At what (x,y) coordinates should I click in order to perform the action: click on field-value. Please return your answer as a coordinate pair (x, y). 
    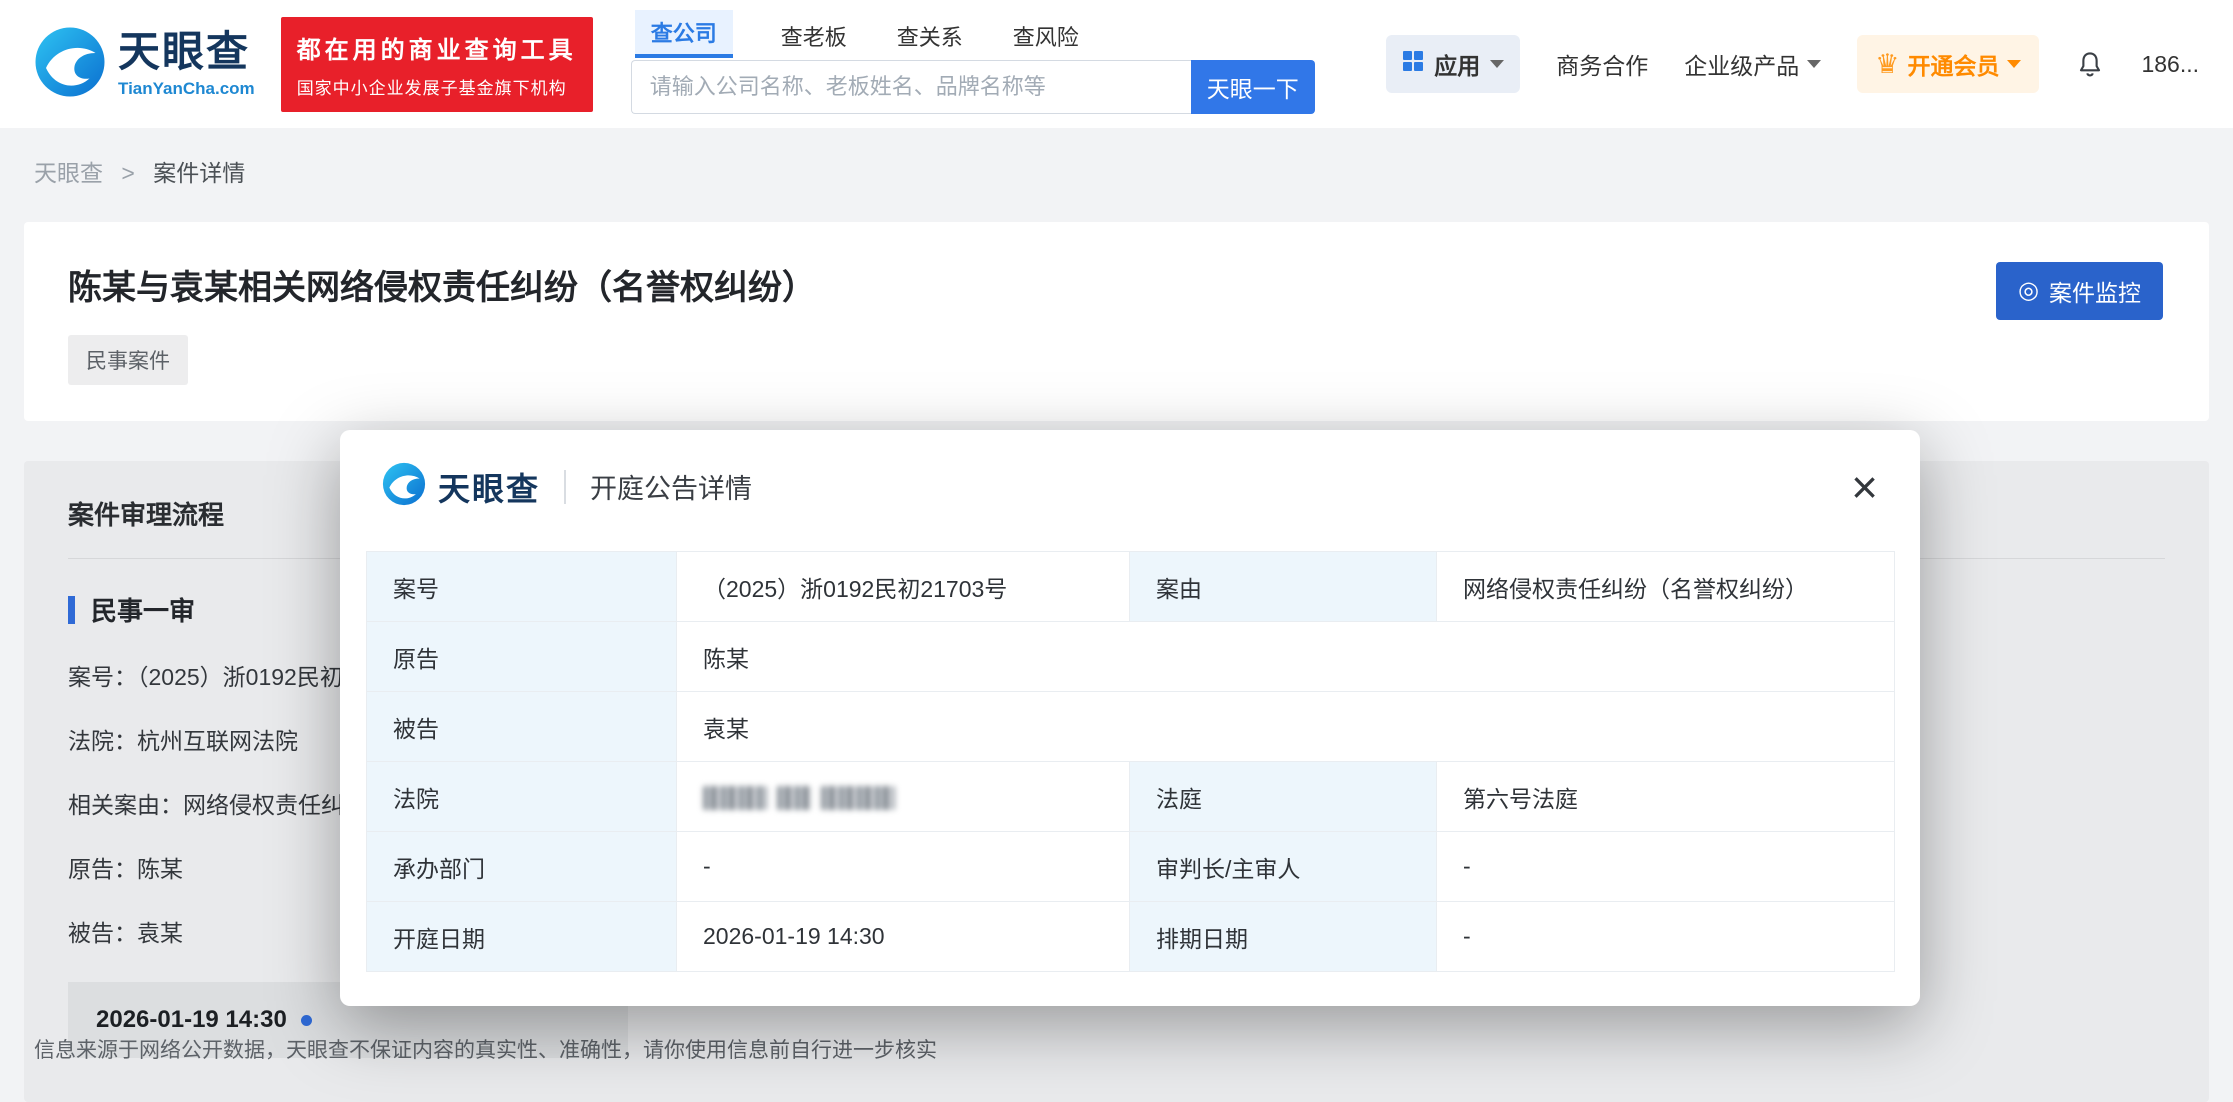
    Looking at the image, I should click on (903, 796).